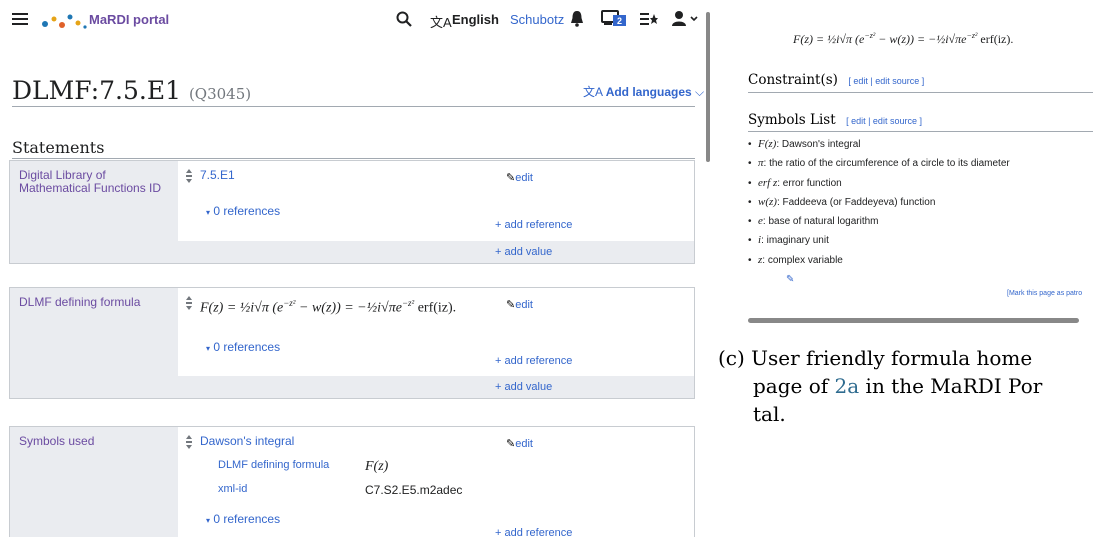  Describe the element at coordinates (94, 343) in the screenshot. I see `statement-property: DLMF defining formula` at that location.